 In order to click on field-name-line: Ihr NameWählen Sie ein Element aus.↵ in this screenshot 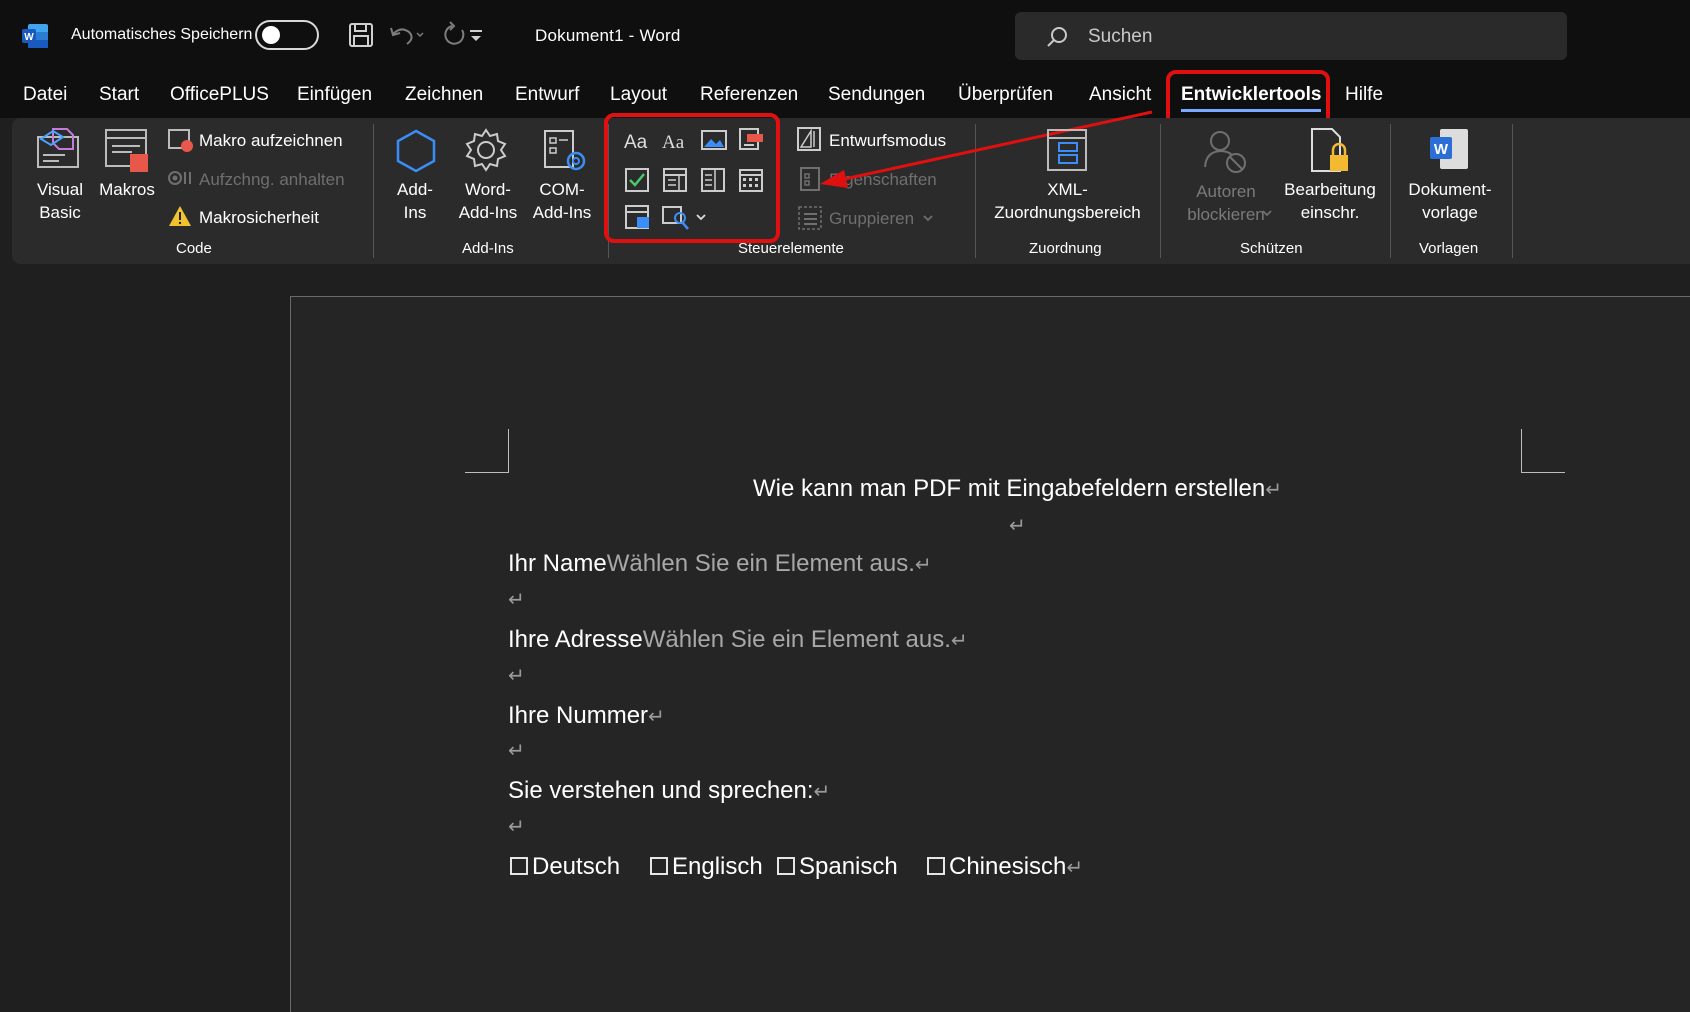, I will do `click(720, 564)`.